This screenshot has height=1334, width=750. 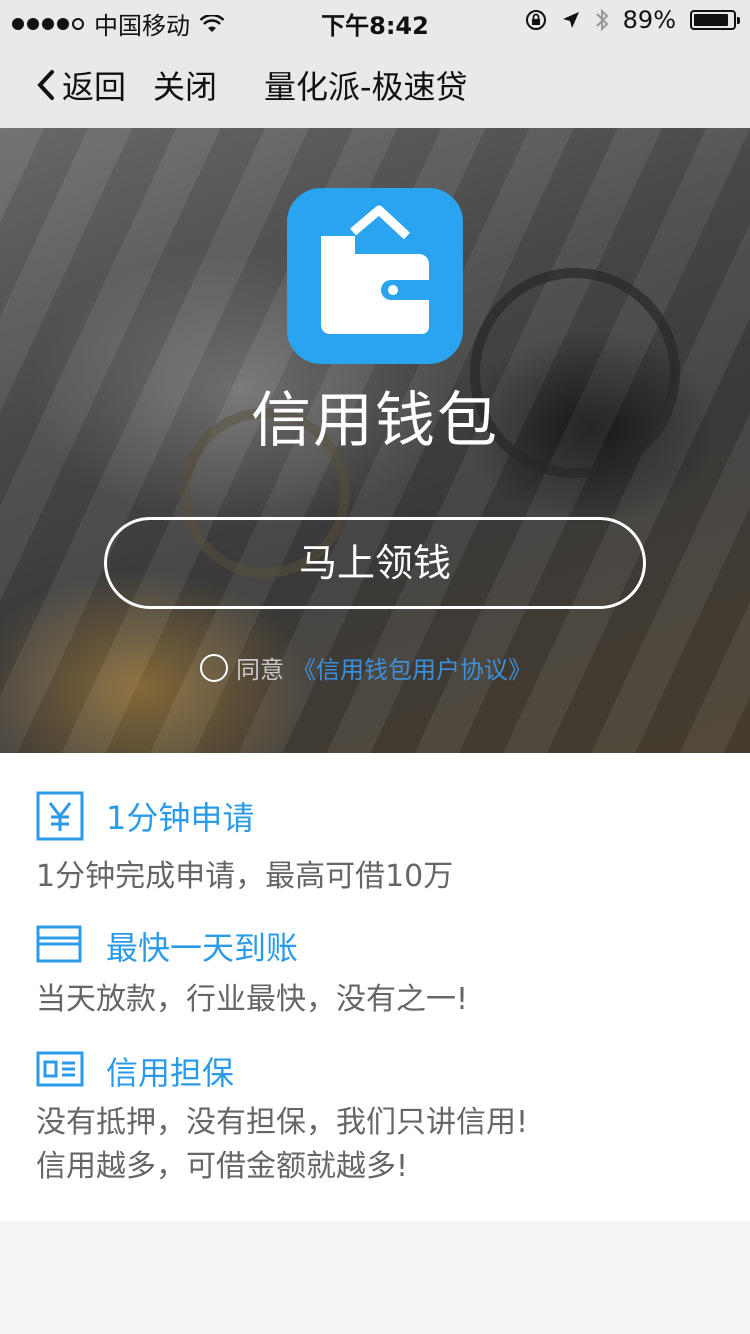 What do you see at coordinates (649, 20) in the screenshot?
I see `battery-percent: 89%` at bounding box center [649, 20].